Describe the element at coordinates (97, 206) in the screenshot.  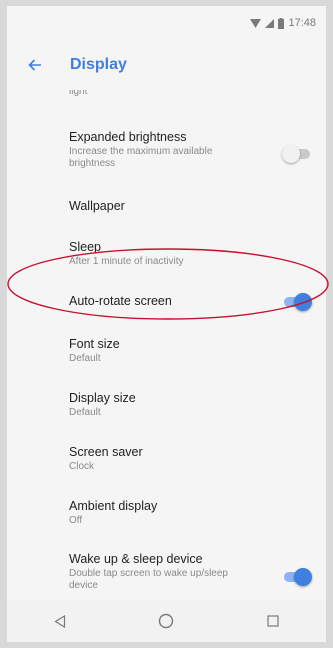
I see `setting-title: Wallpaper` at that location.